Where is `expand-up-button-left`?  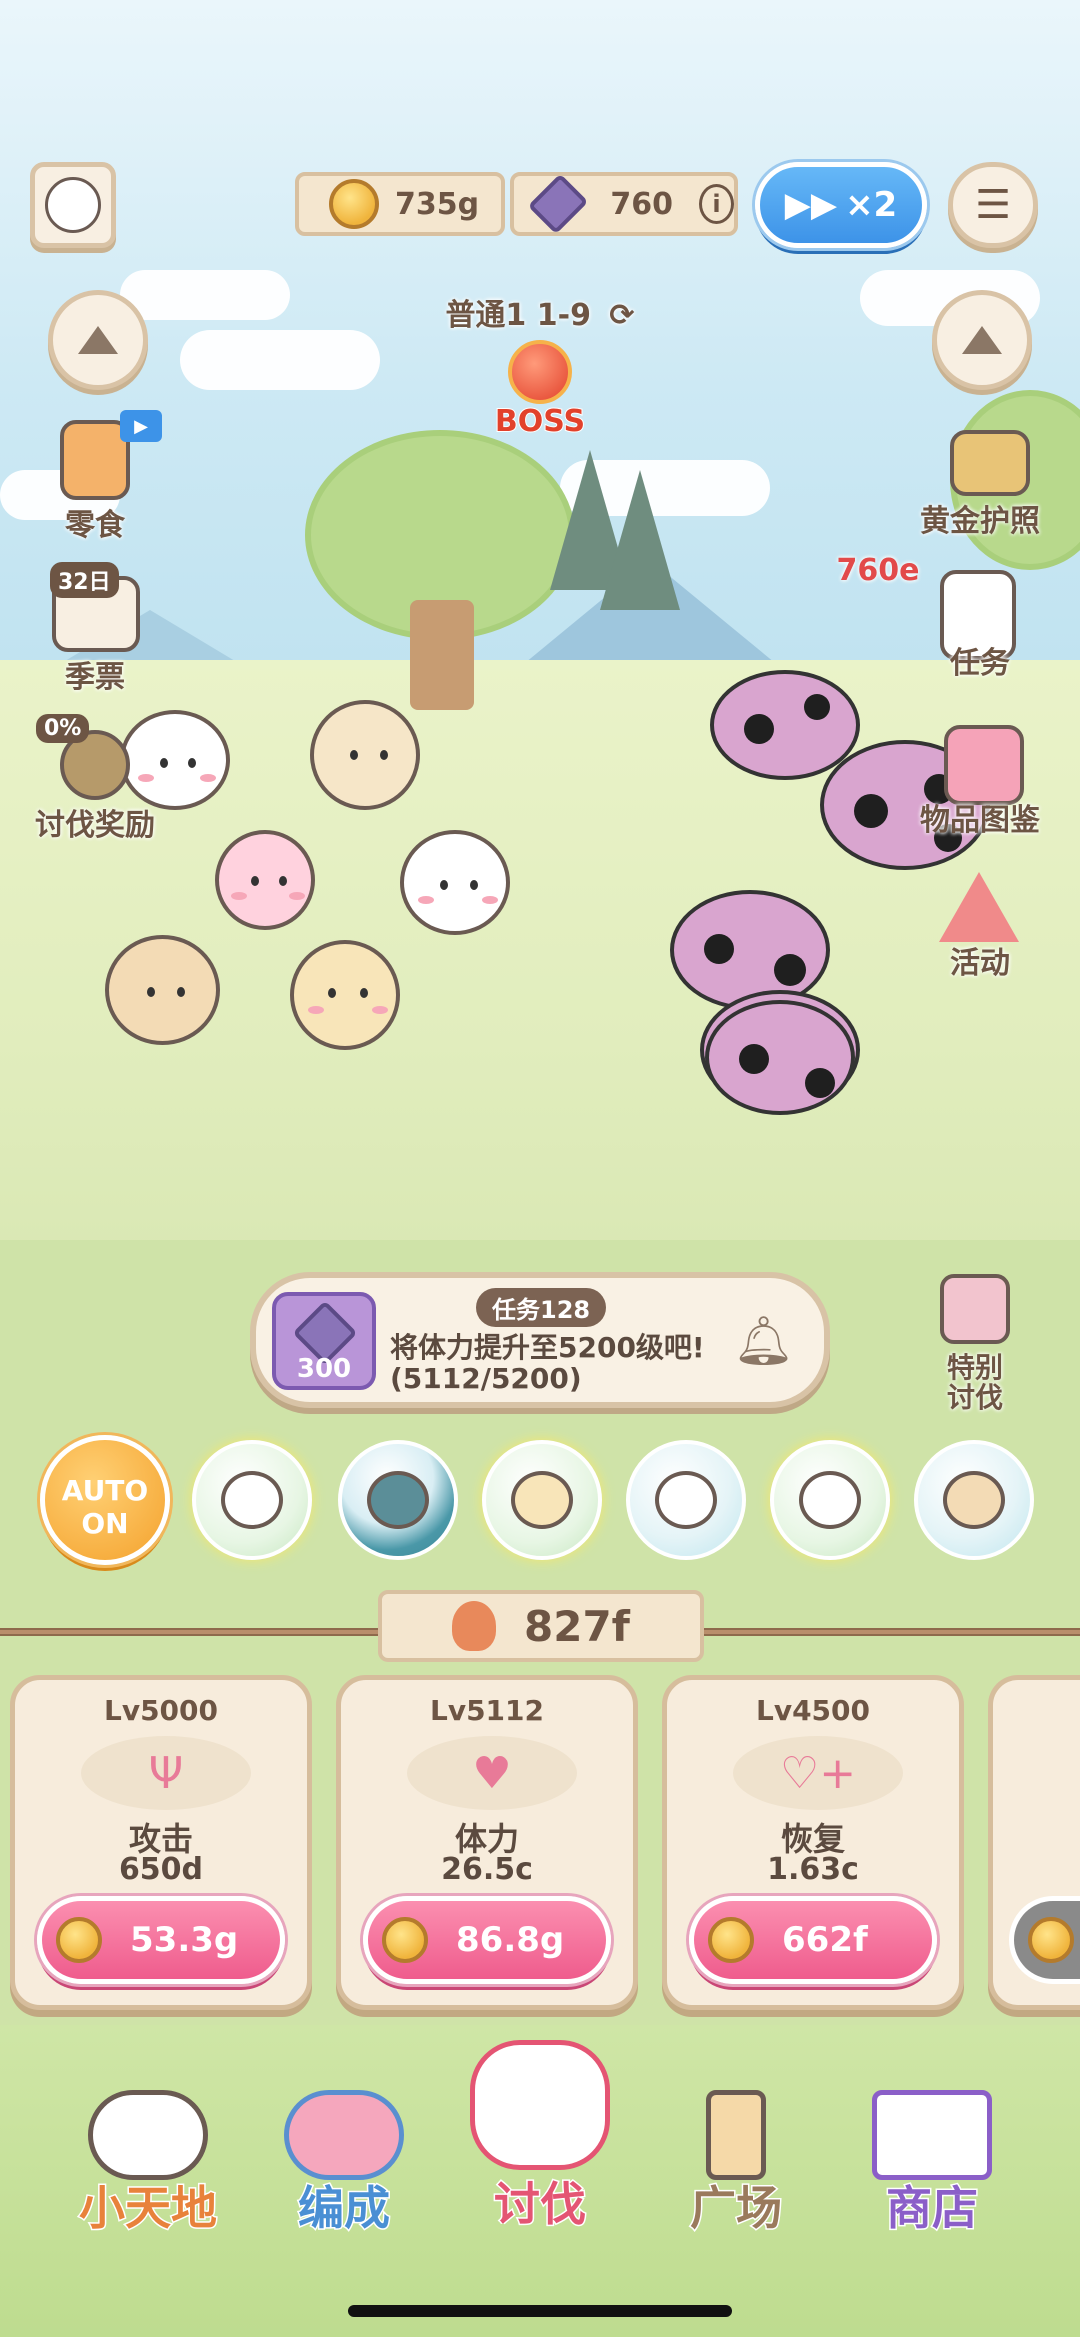
expand-up-button-left is located at coordinates (98, 340).